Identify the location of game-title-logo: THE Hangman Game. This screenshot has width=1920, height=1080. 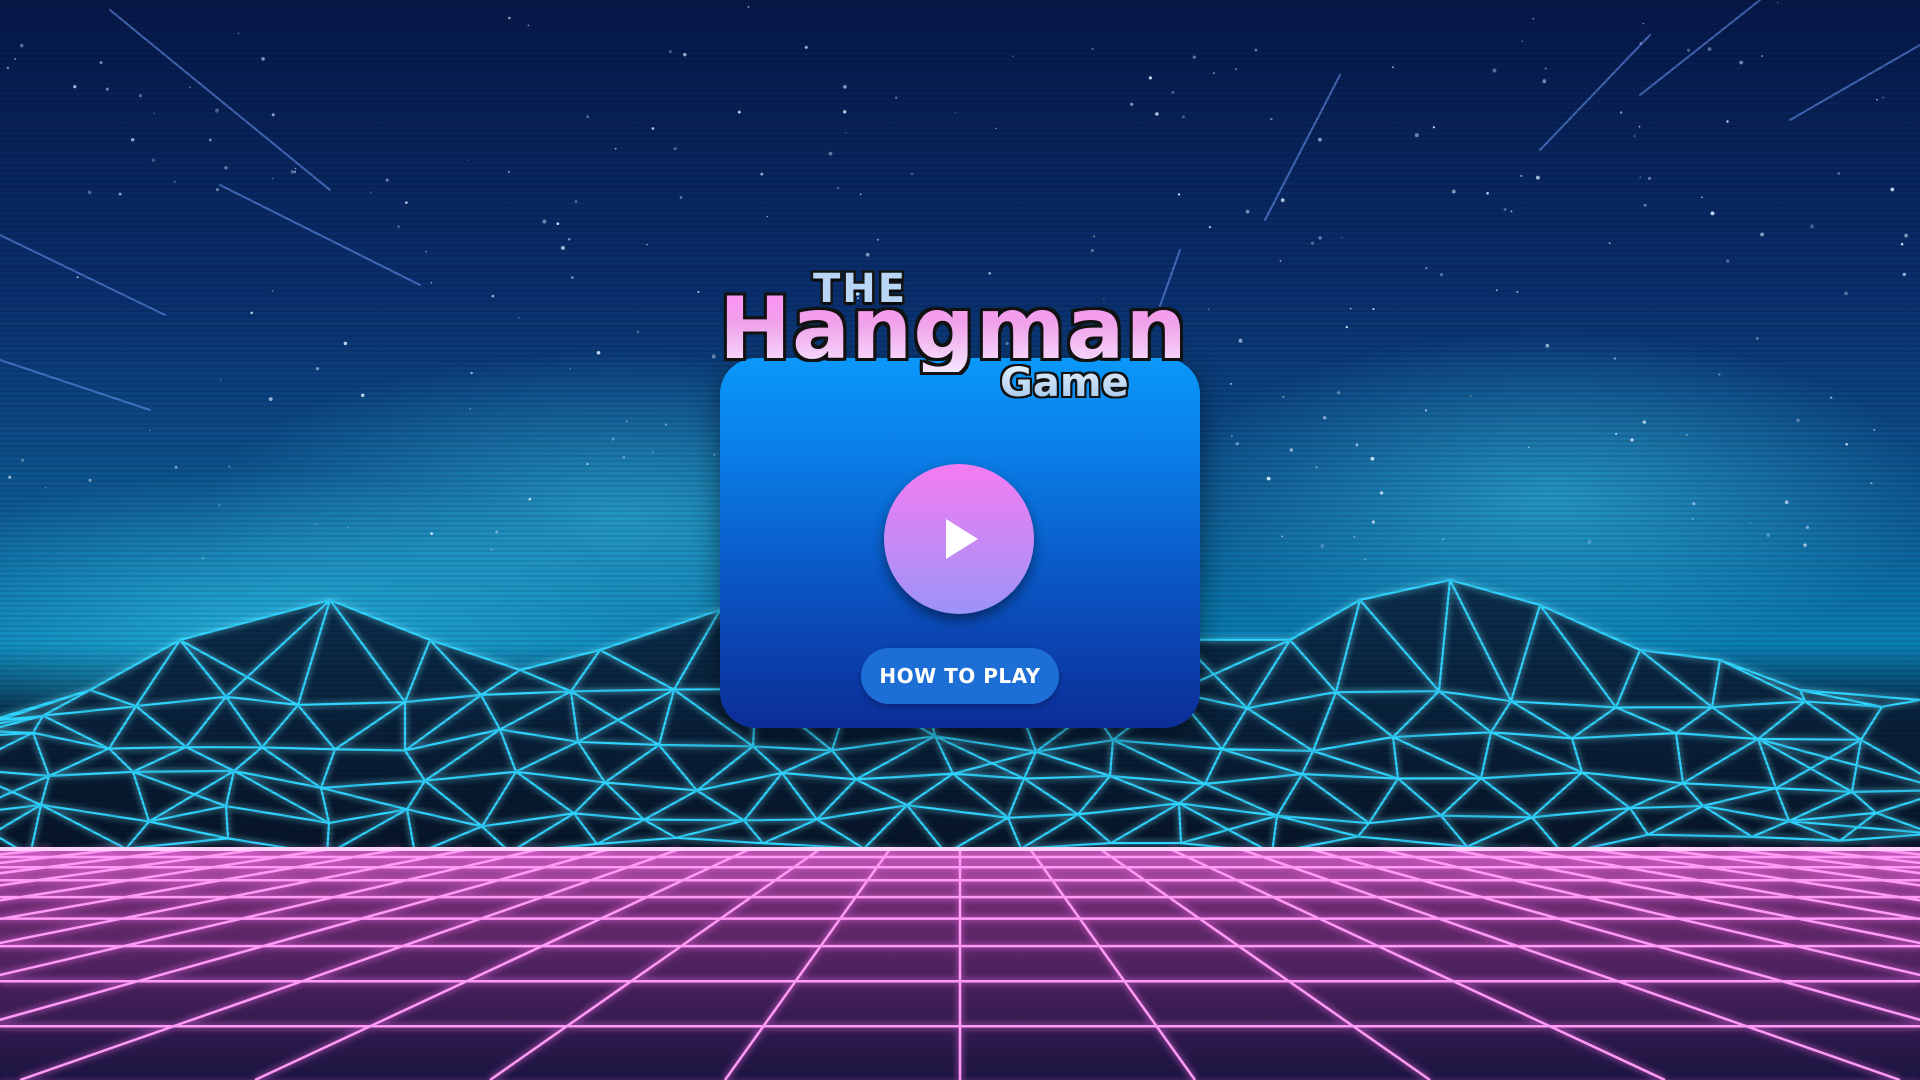
(960, 337).